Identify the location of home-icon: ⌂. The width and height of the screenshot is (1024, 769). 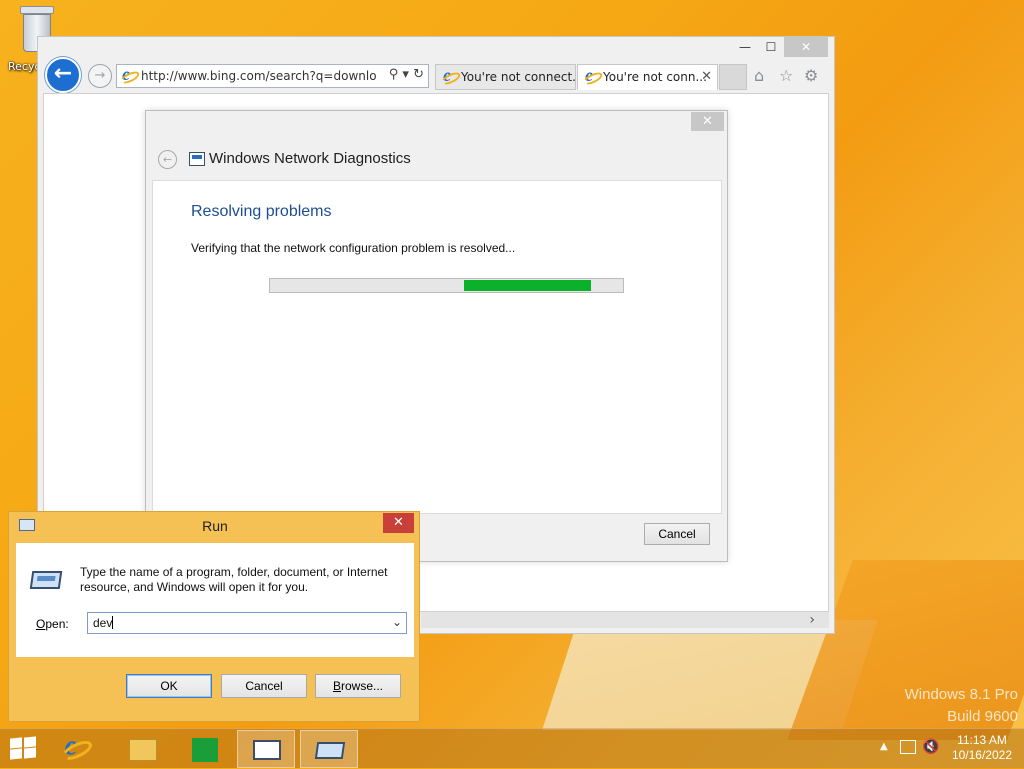
(759, 75).